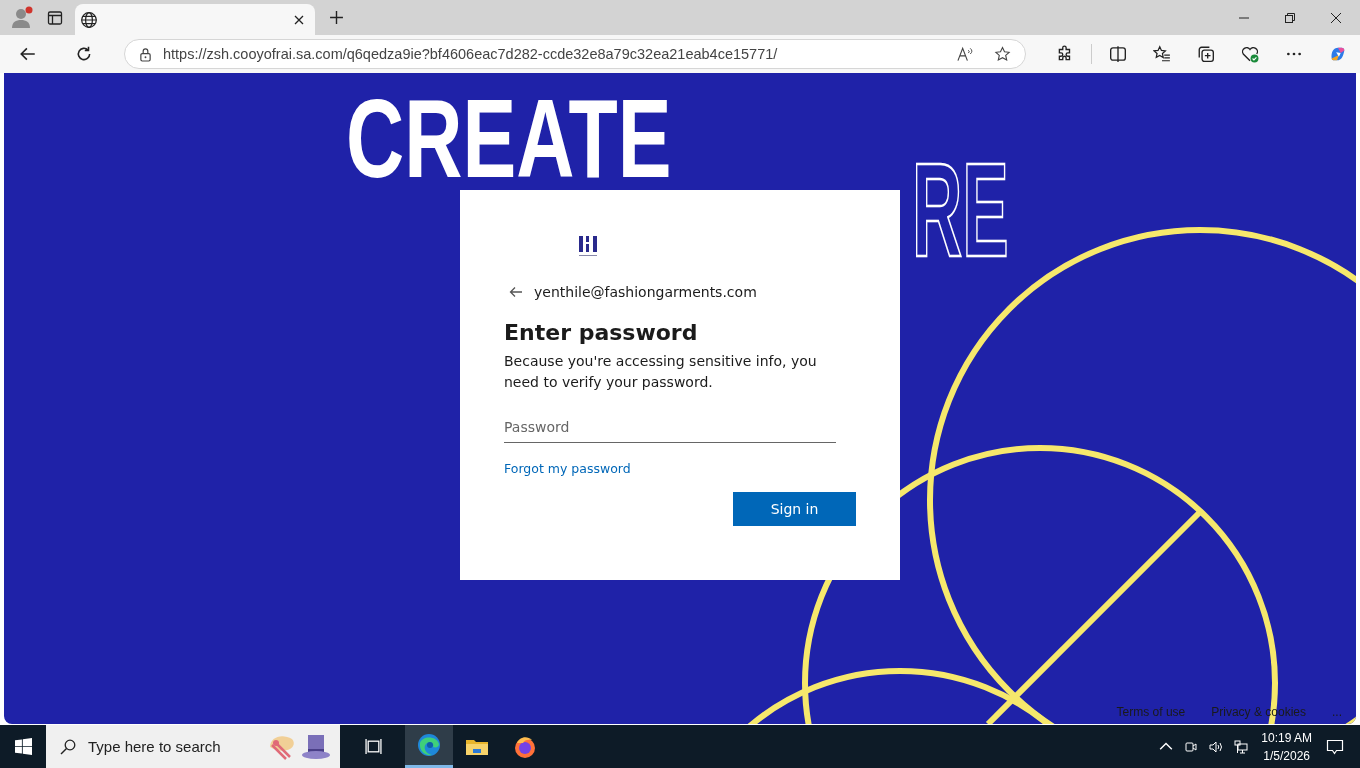 The image size is (1360, 768). What do you see at coordinates (68, 746) in the screenshot?
I see `search-icon` at bounding box center [68, 746].